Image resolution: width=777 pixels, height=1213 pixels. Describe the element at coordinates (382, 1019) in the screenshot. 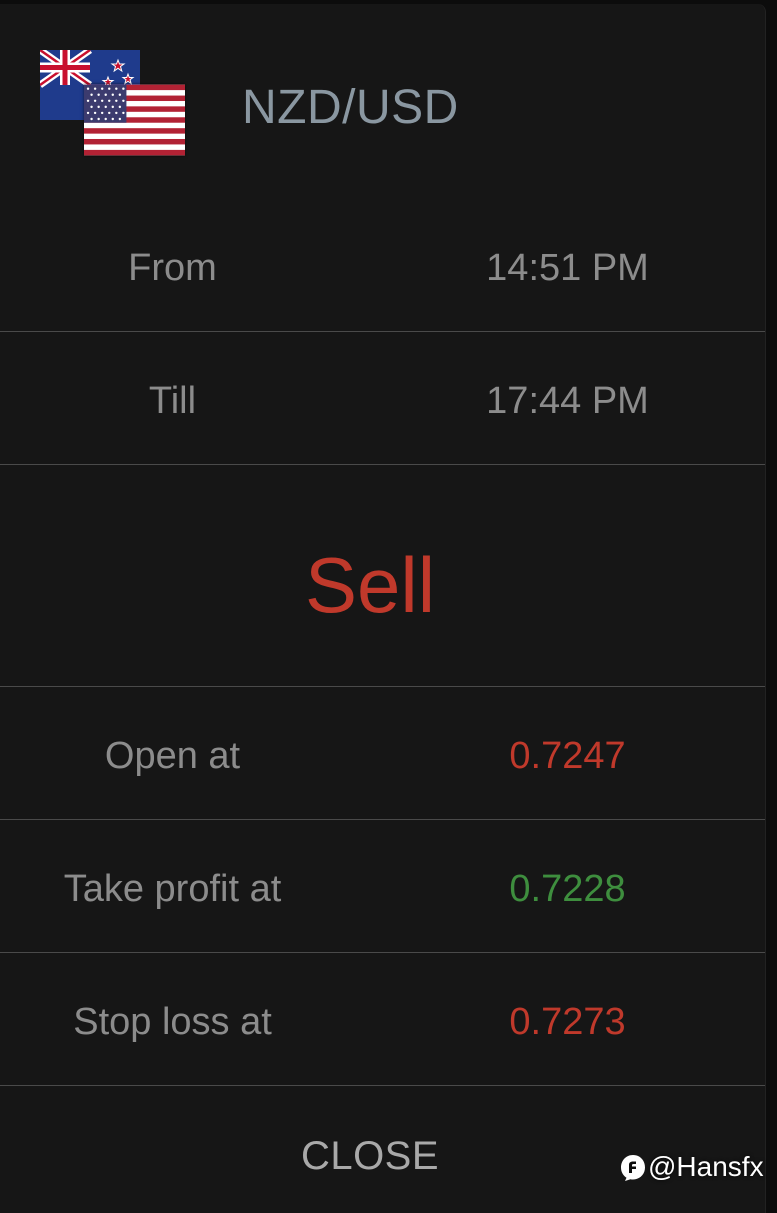

I see `stop-loss-row: Stop loss at 0.7273` at that location.